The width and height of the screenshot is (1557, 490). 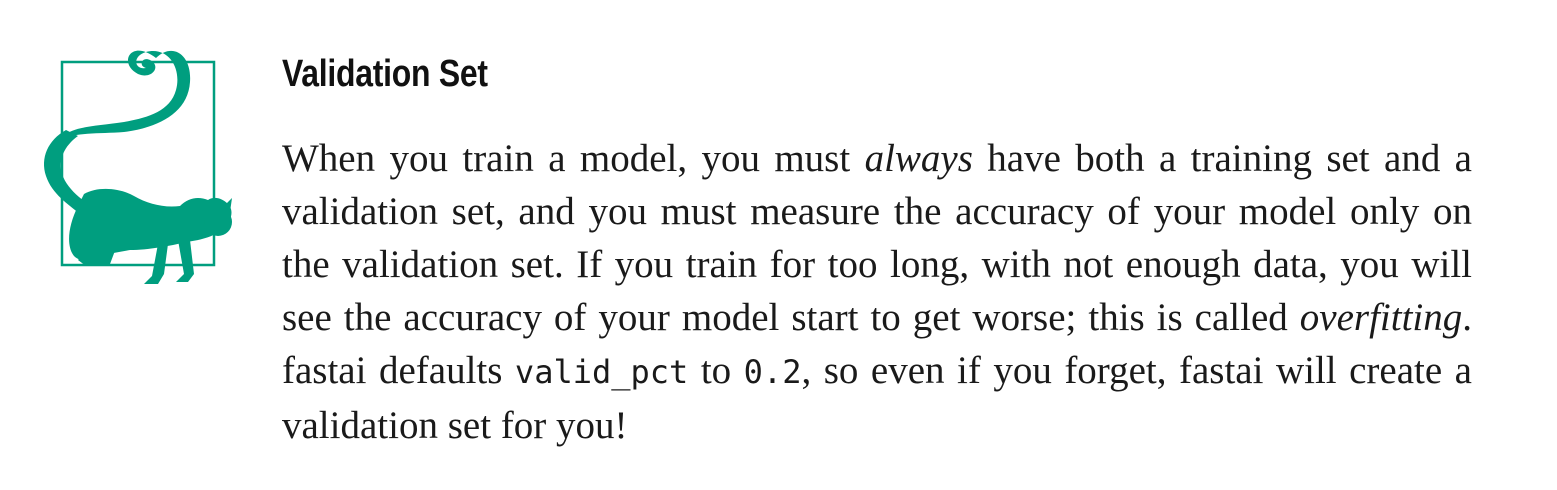 I want to click on code-value: 0.2, so click(x=772, y=372).